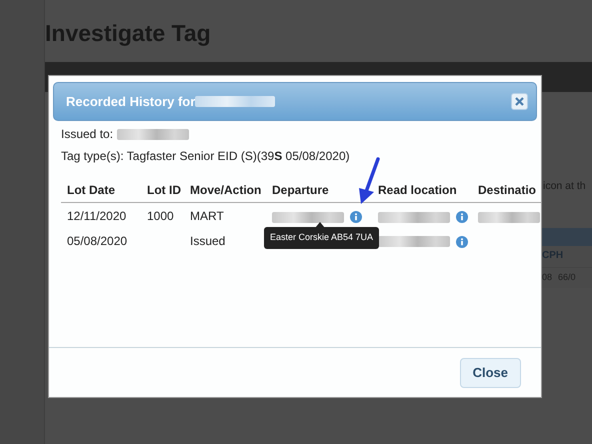 Image resolution: width=592 pixels, height=444 pixels. What do you see at coordinates (131, 101) in the screenshot?
I see `dialog-title: Recorded History for` at bounding box center [131, 101].